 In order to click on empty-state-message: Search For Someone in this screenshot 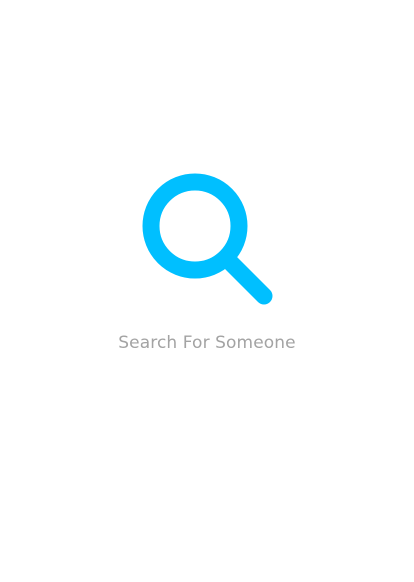, I will do `click(207, 343)`.